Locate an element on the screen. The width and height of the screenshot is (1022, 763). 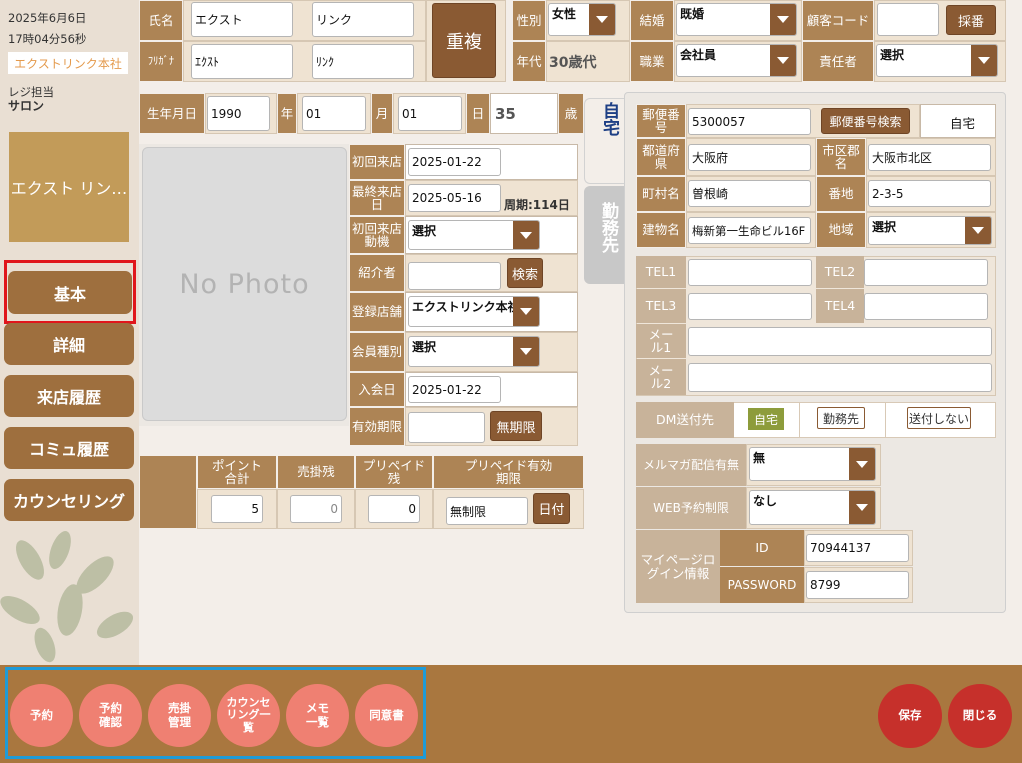
nav-visit-history: 来店履歴 is located at coordinates (69, 396).